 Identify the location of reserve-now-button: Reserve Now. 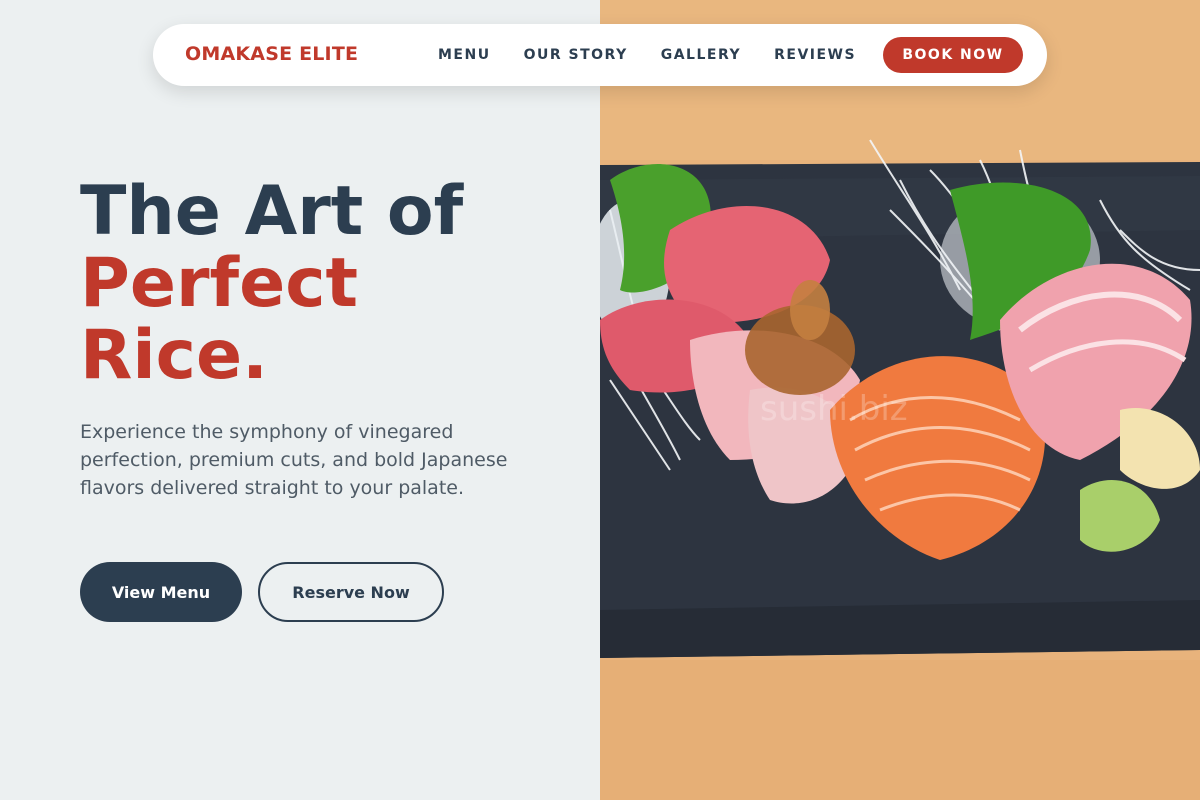
(351, 592).